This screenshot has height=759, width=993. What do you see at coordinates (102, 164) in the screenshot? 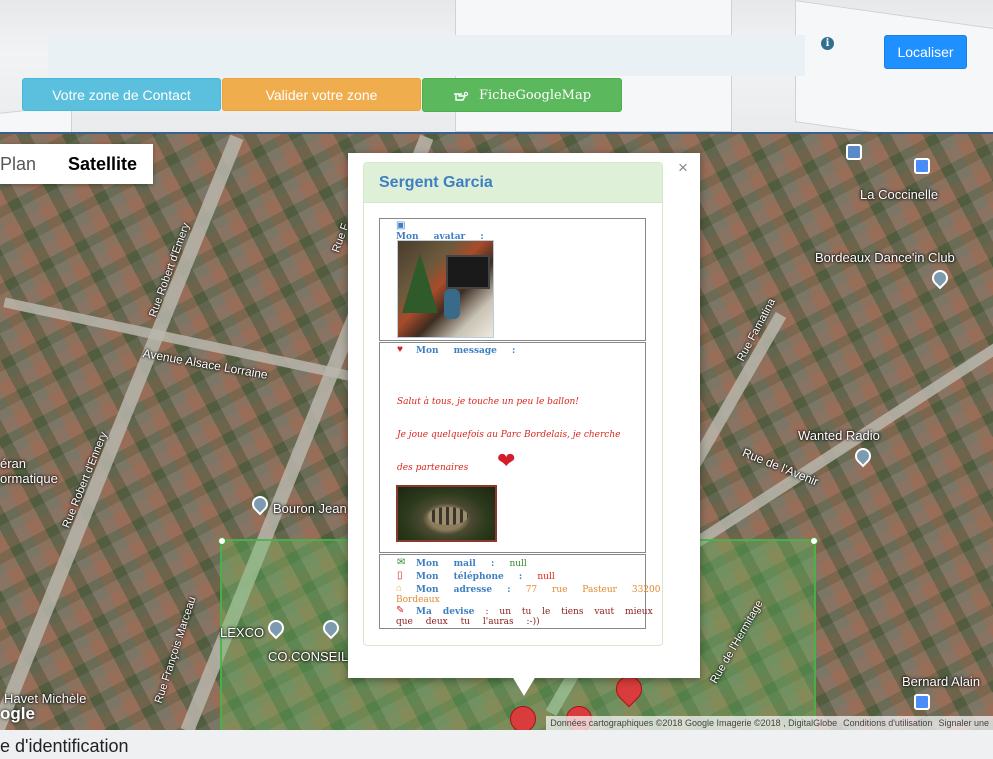
I see `map-type-satellite: Satellite` at bounding box center [102, 164].